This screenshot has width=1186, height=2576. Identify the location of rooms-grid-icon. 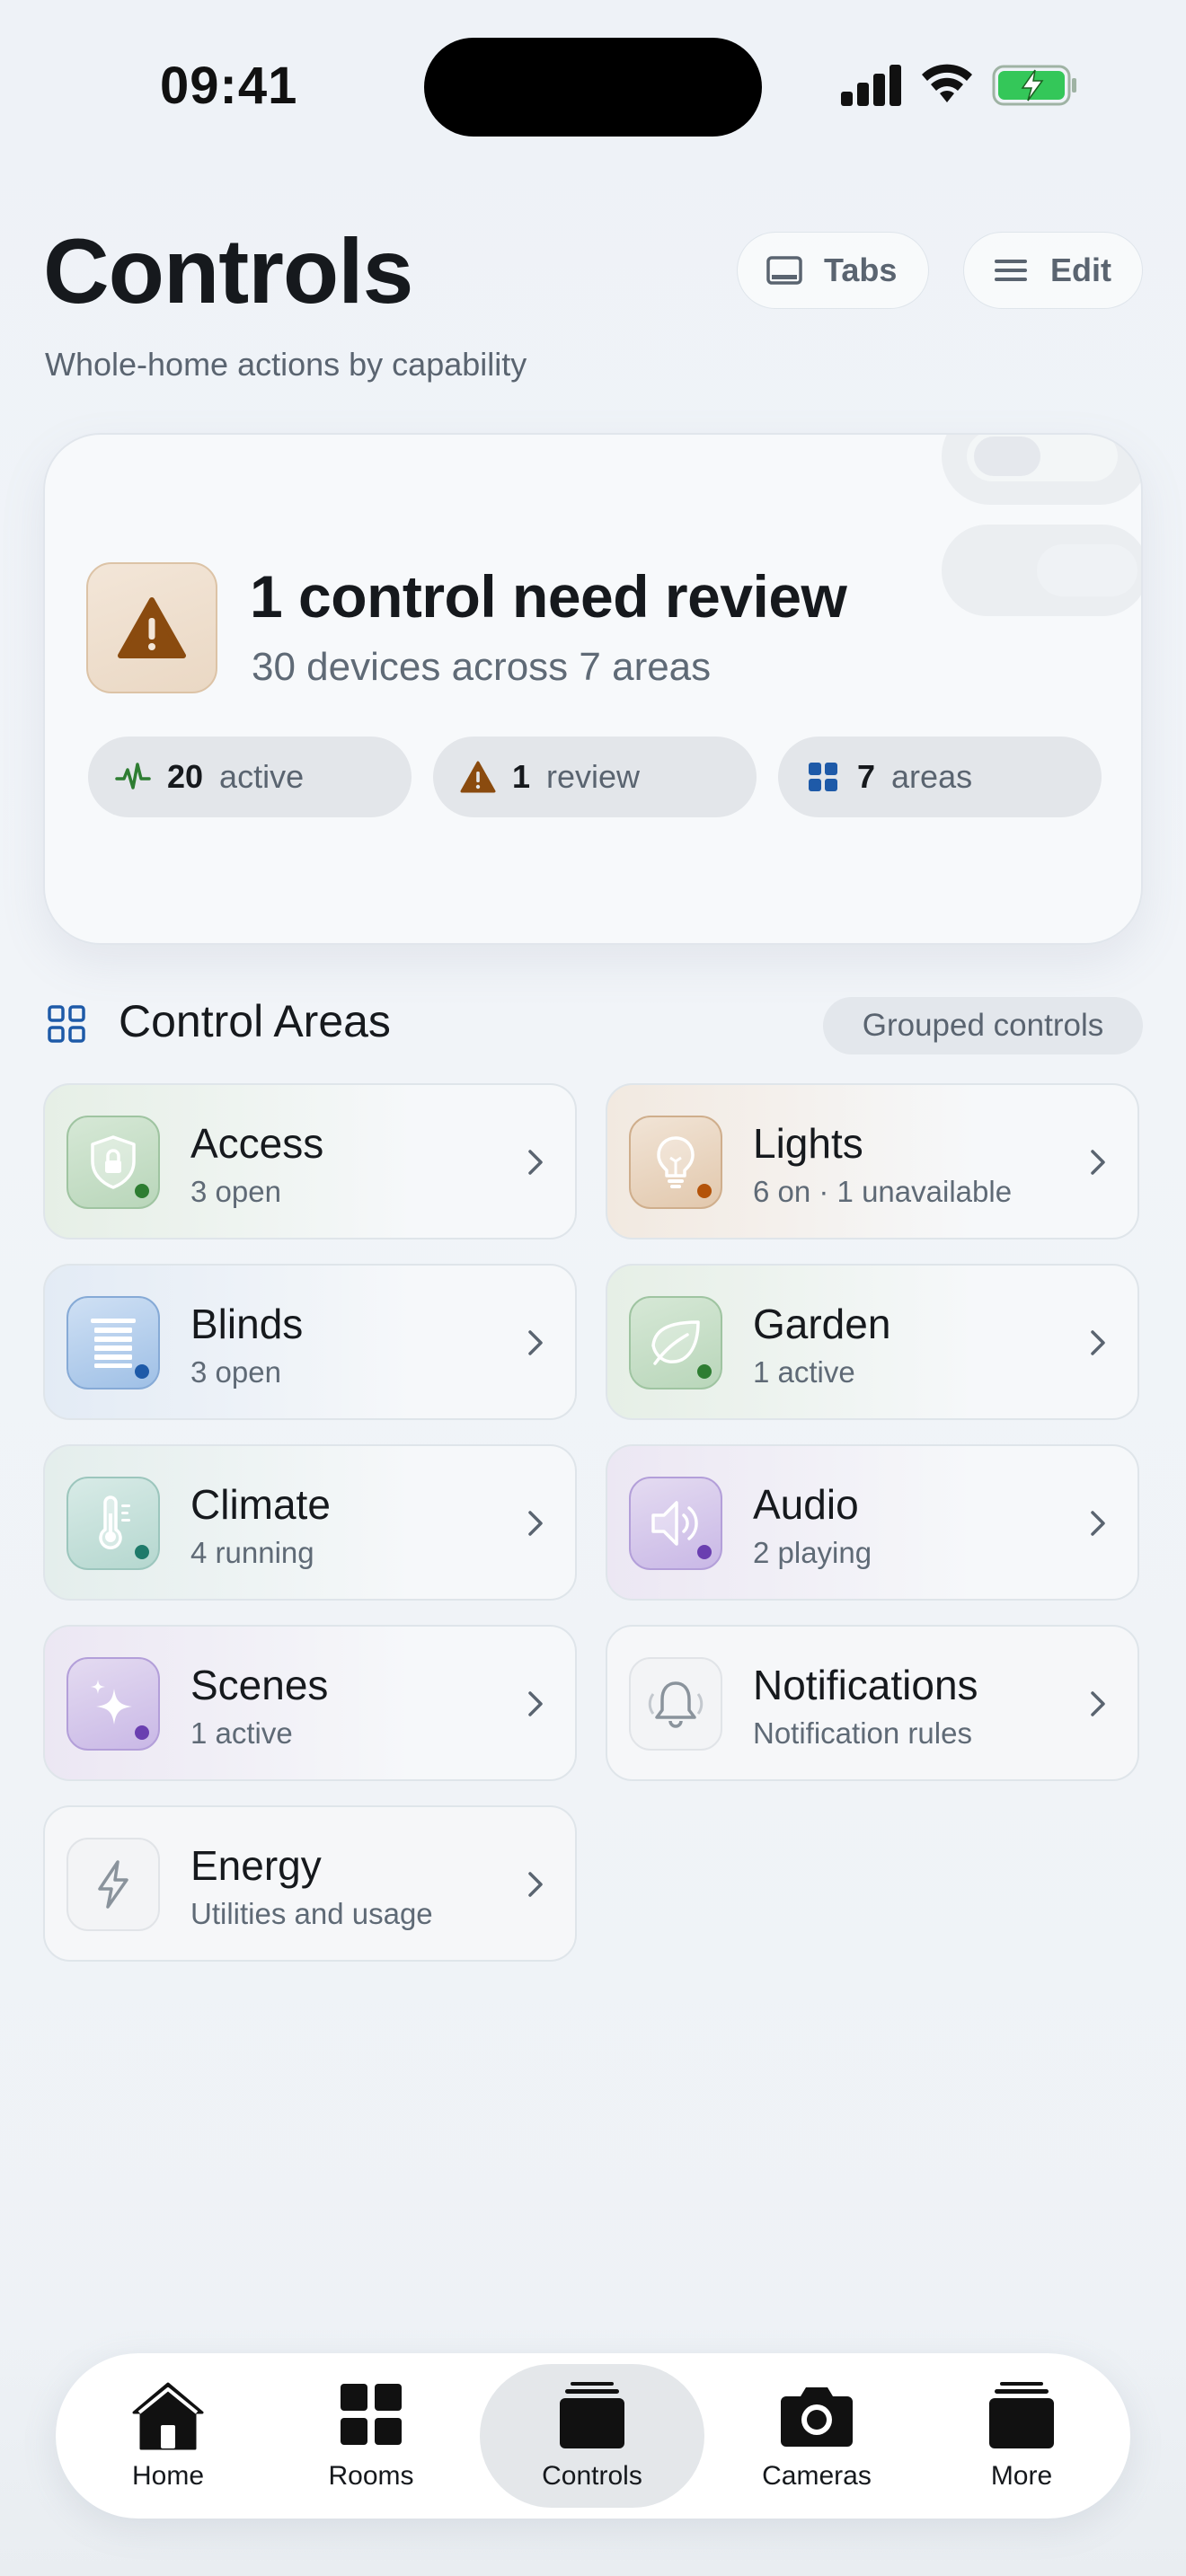
(371, 2414).